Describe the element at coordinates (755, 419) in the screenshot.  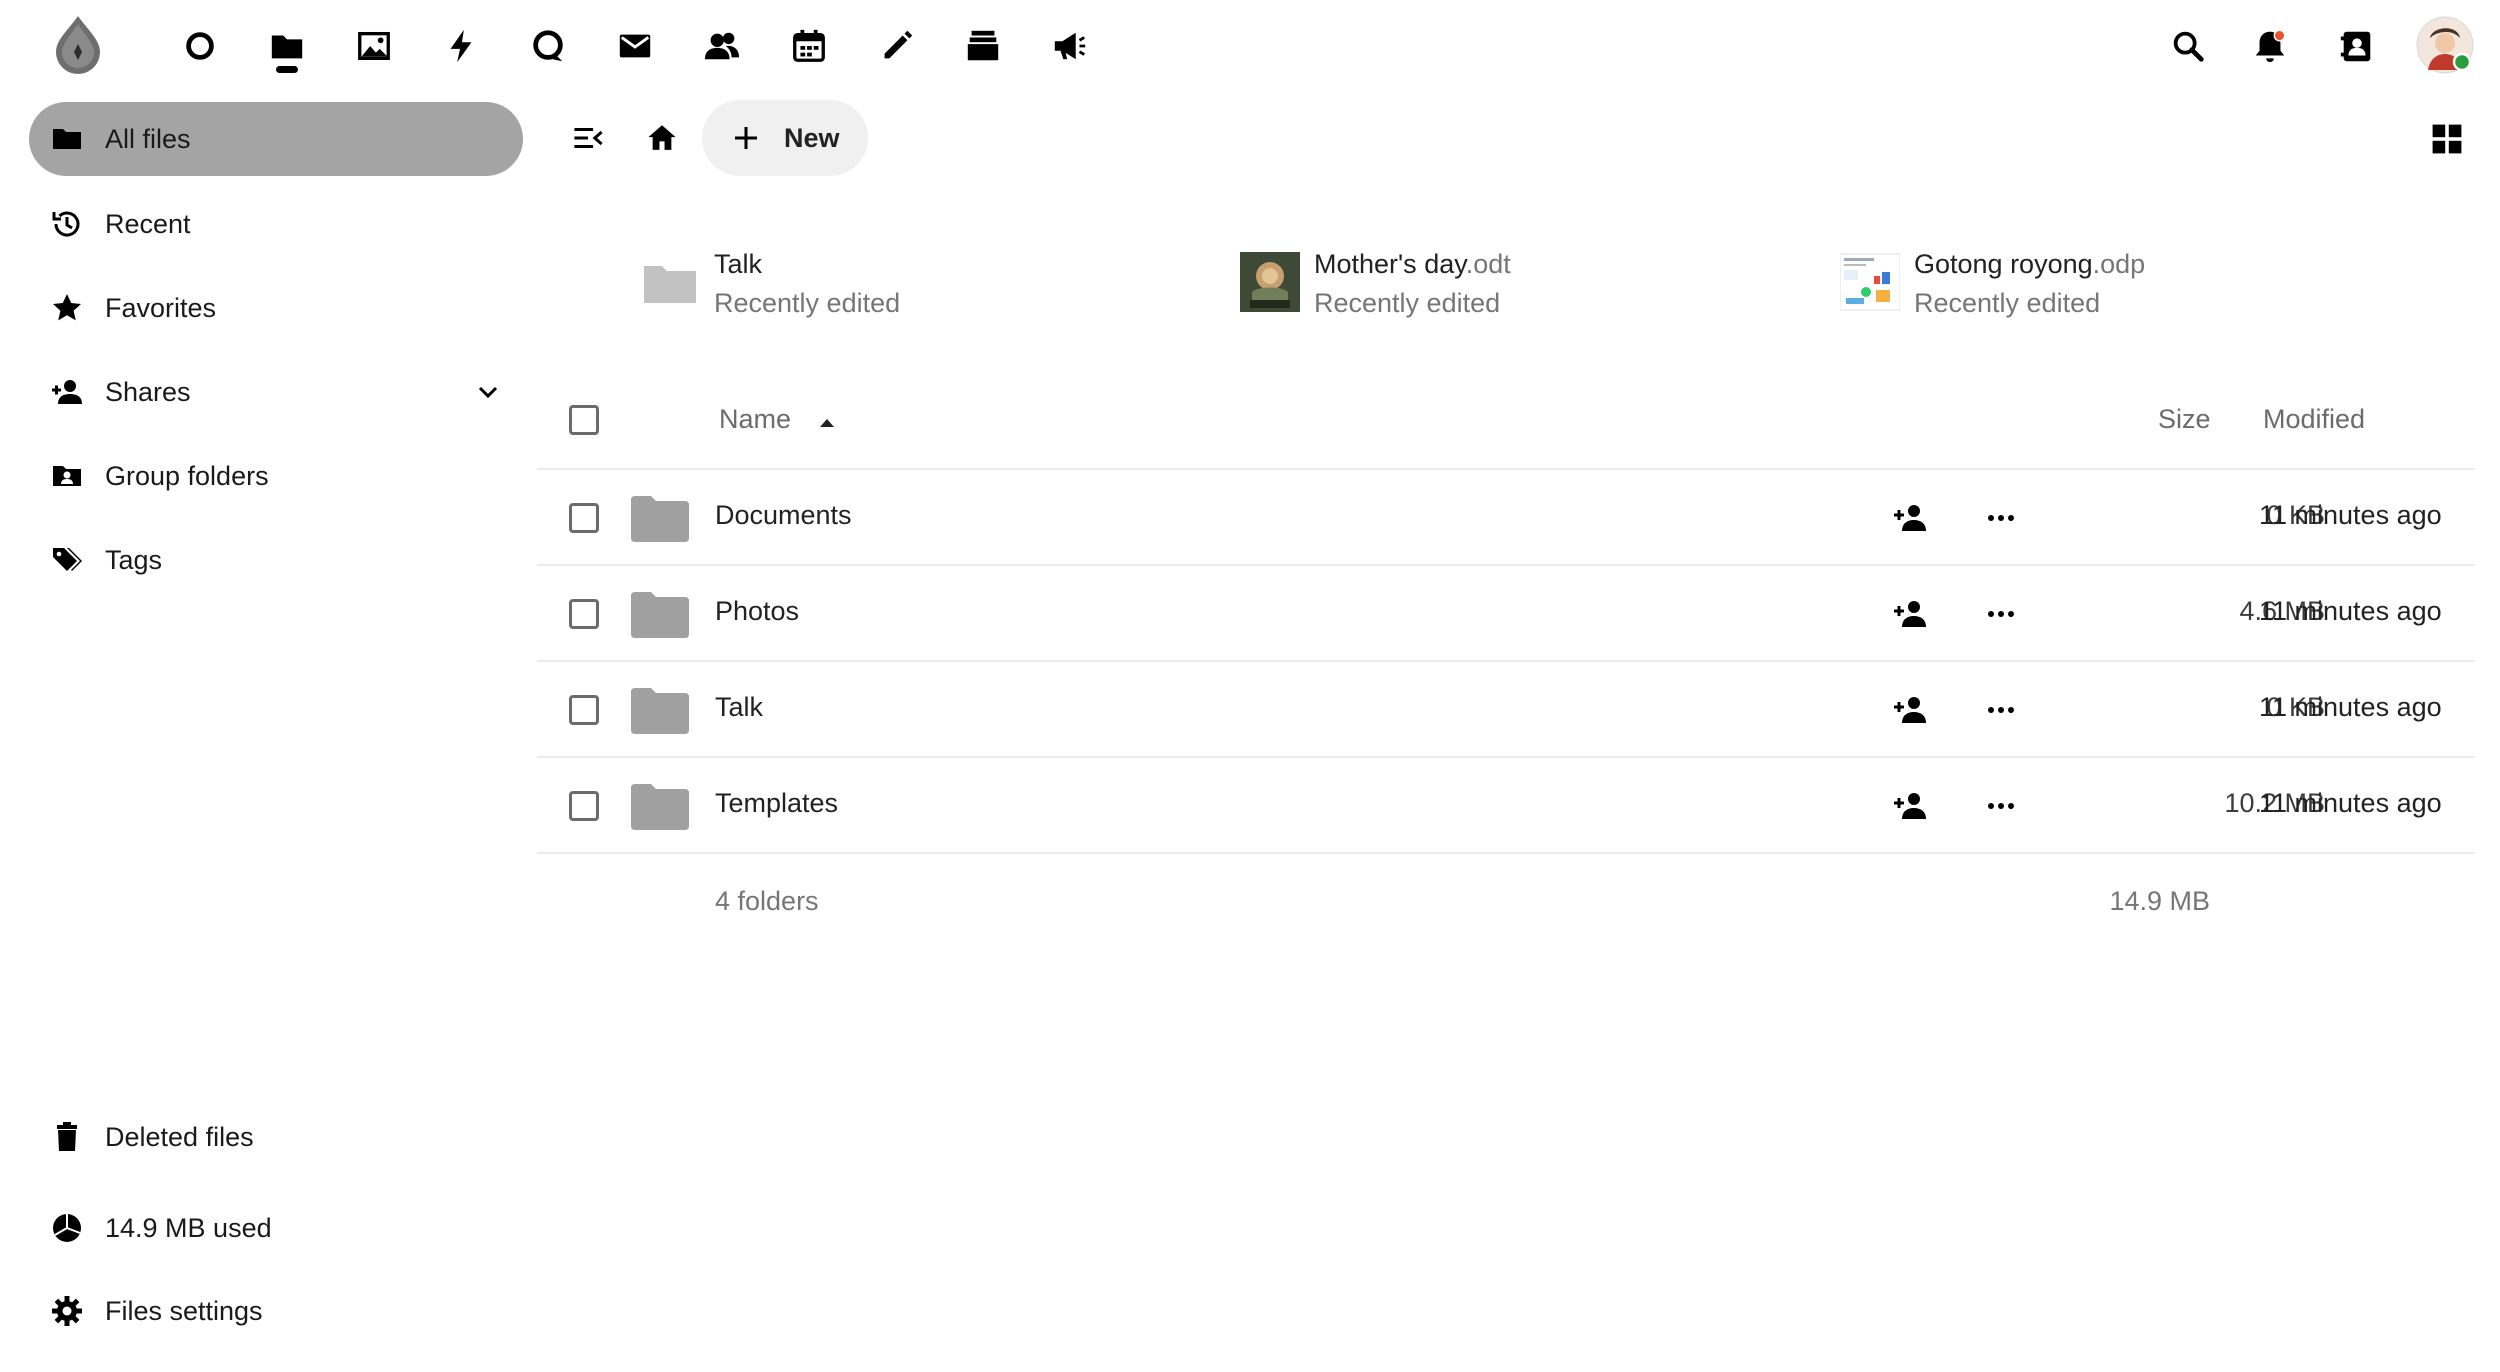
I see `name-column-header: Name` at that location.